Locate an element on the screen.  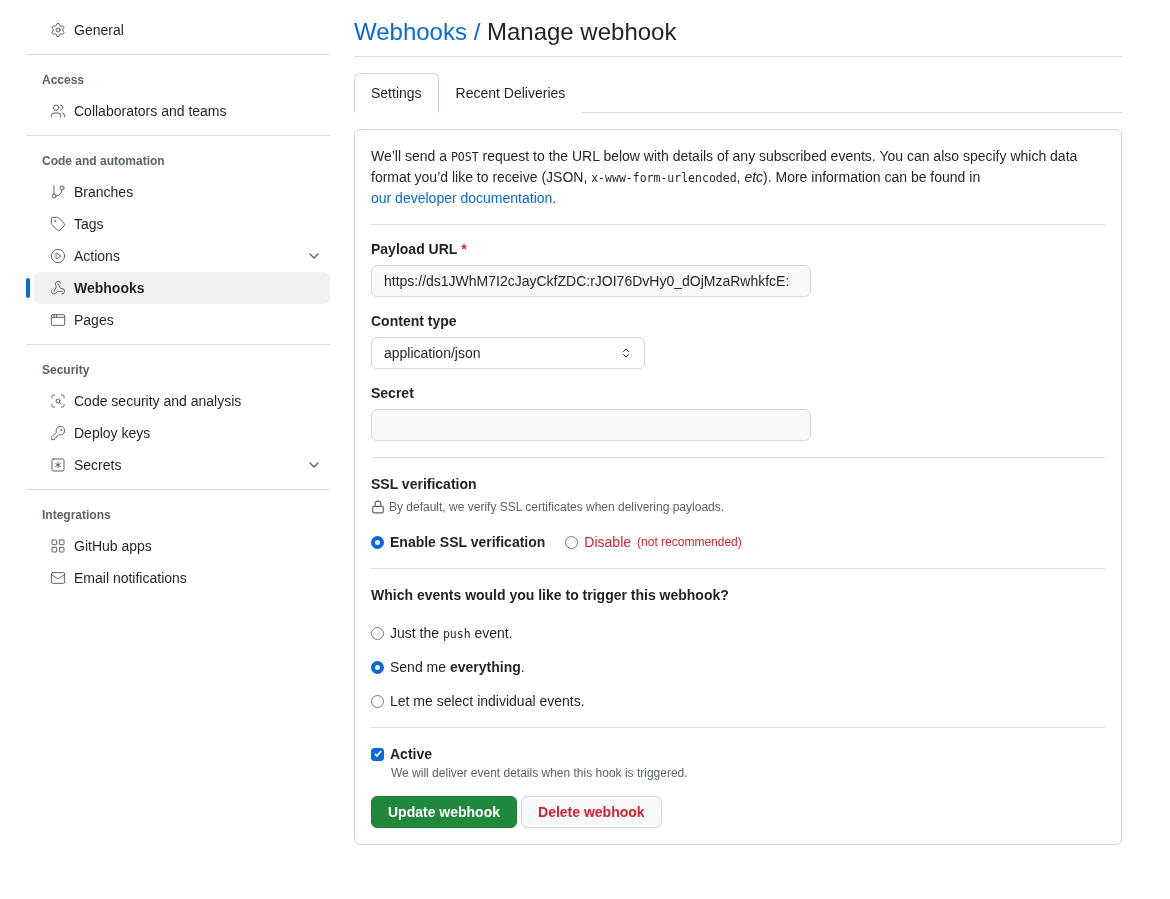
sidebar-heading: Security is located at coordinates (66, 370).